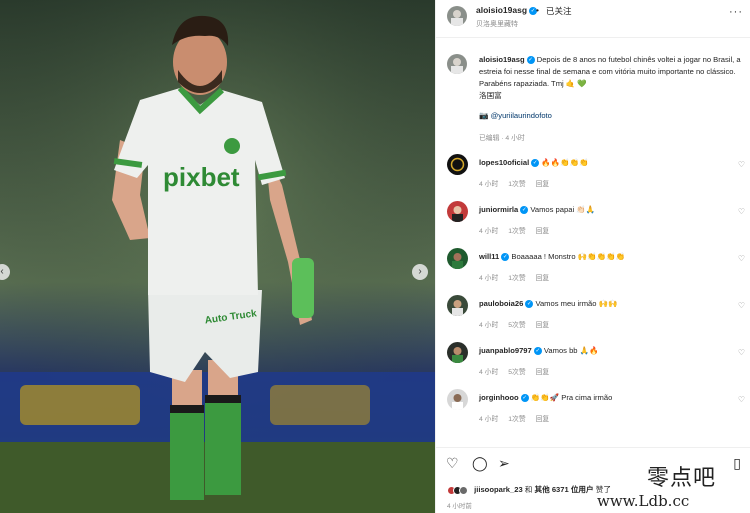 The image size is (750, 513). I want to click on comment-icon: ◯, so click(480, 463).